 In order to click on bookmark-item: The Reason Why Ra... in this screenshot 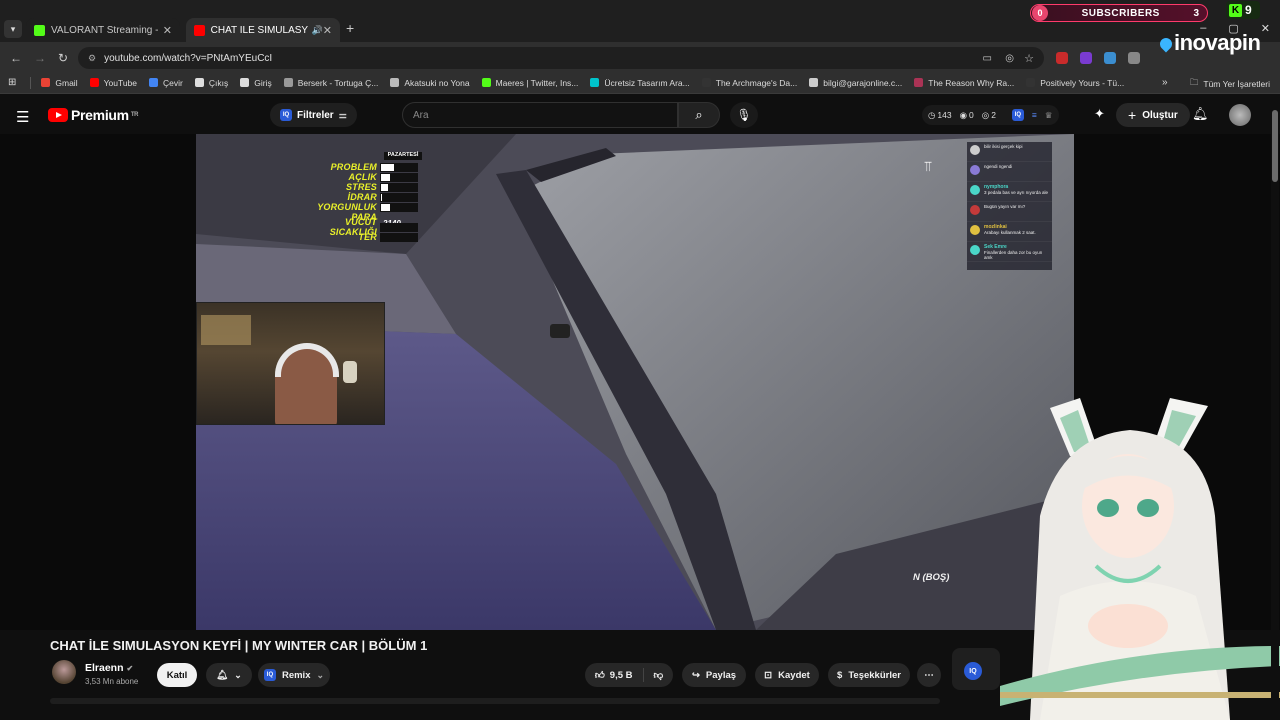, I will do `click(964, 83)`.